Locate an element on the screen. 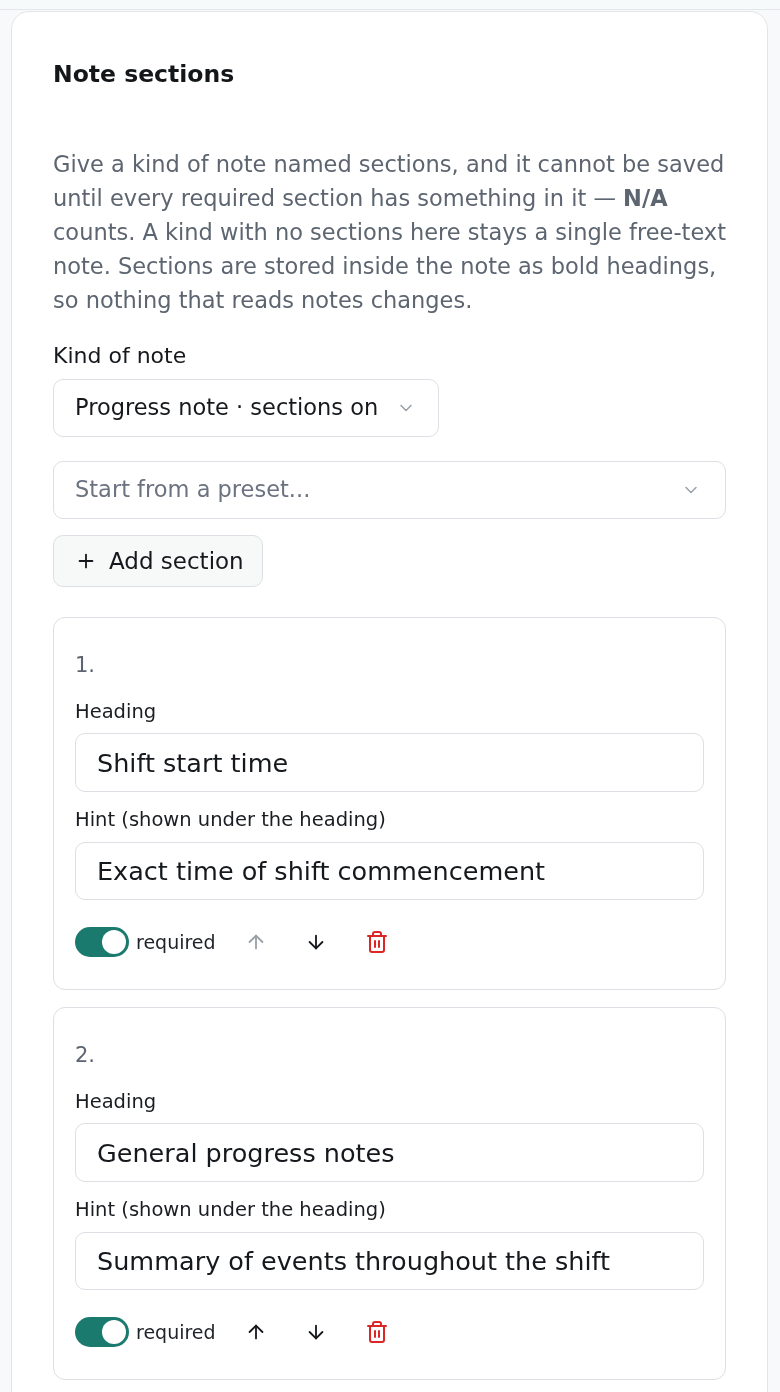  card-title: Note sections is located at coordinates (144, 74).